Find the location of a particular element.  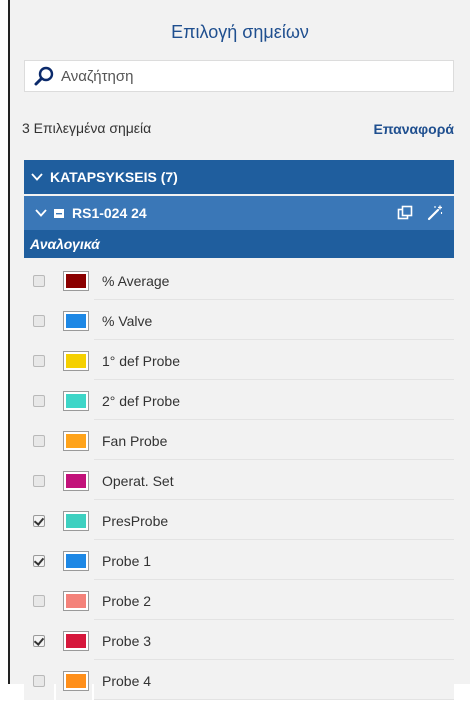

label-cell: % Average is located at coordinates (274, 281).